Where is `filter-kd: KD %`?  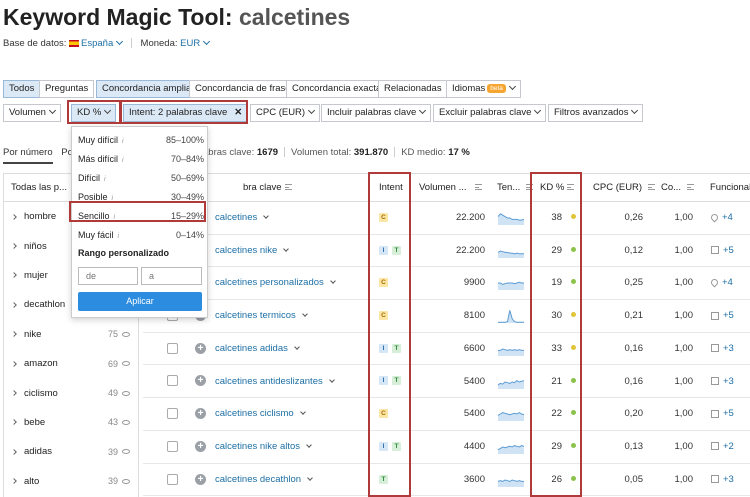 filter-kd: KD % is located at coordinates (94, 113).